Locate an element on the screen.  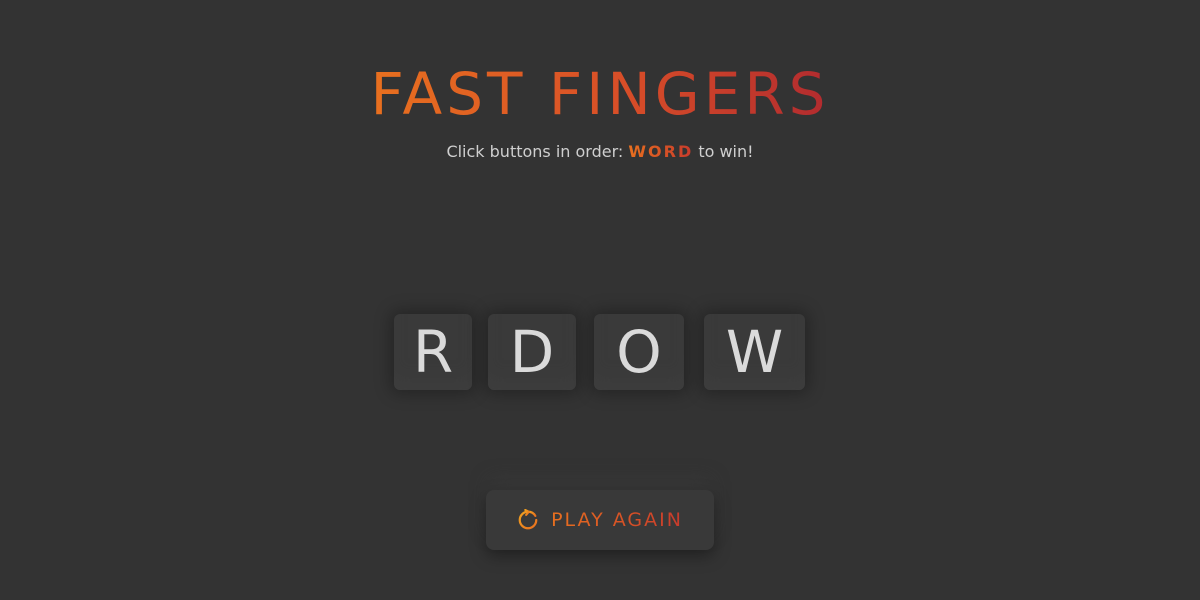
game-title: FAST FINGERS is located at coordinates (600, 94).